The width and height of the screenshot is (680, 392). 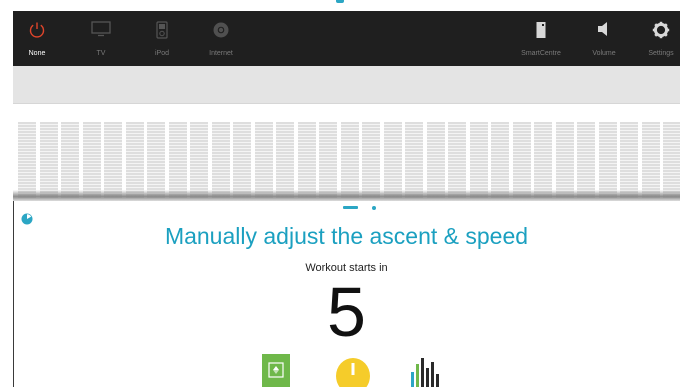 What do you see at coordinates (661, 32) in the screenshot?
I see `gear-icon` at bounding box center [661, 32].